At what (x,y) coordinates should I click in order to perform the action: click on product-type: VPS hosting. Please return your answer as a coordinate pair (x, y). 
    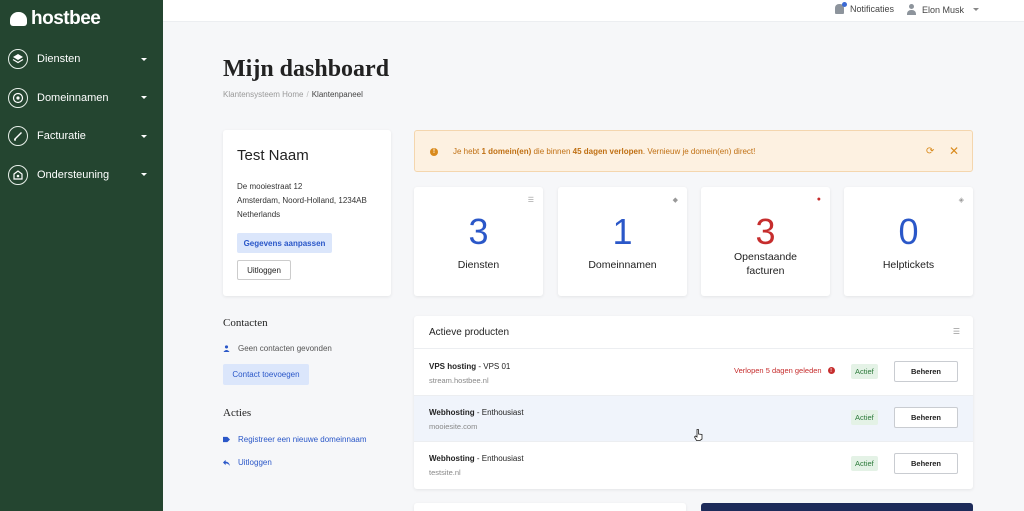
    Looking at the image, I should click on (453, 366).